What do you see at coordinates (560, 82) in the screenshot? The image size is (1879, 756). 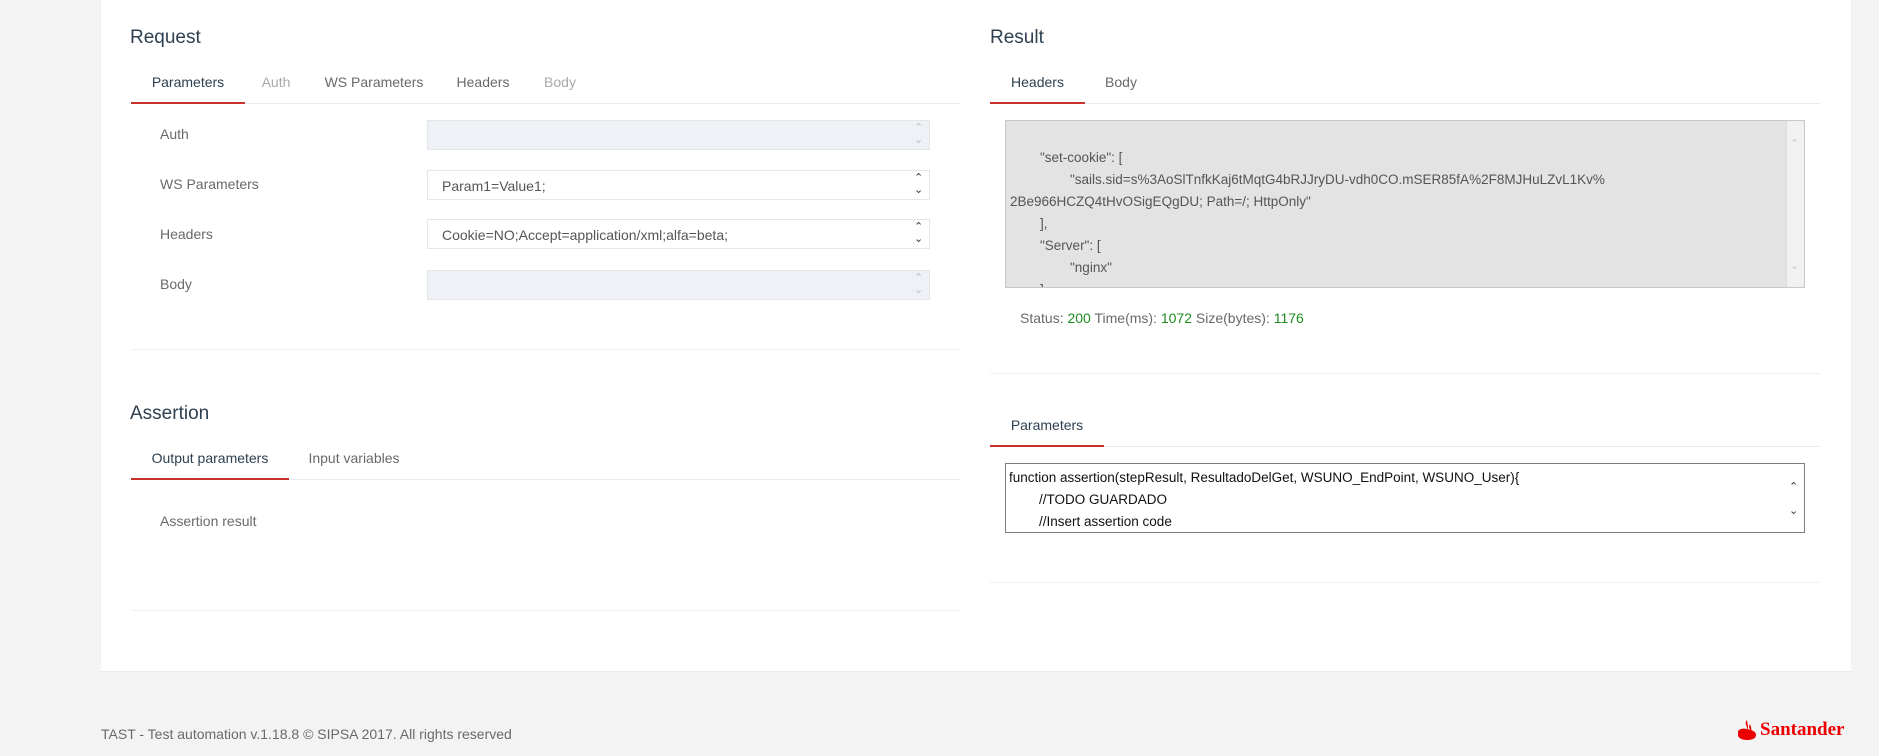 I see `tab-body: Body` at bounding box center [560, 82].